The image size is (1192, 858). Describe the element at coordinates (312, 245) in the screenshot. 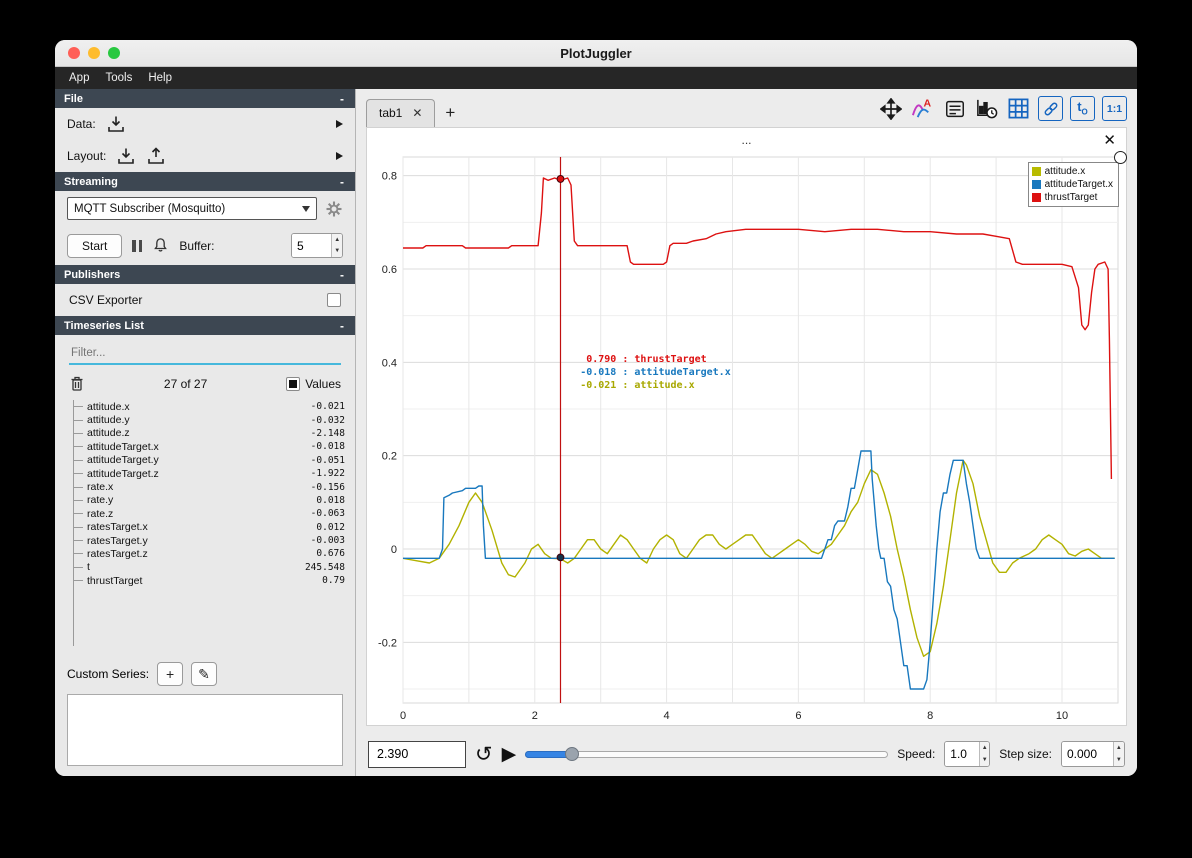

I see `buffer-input` at that location.